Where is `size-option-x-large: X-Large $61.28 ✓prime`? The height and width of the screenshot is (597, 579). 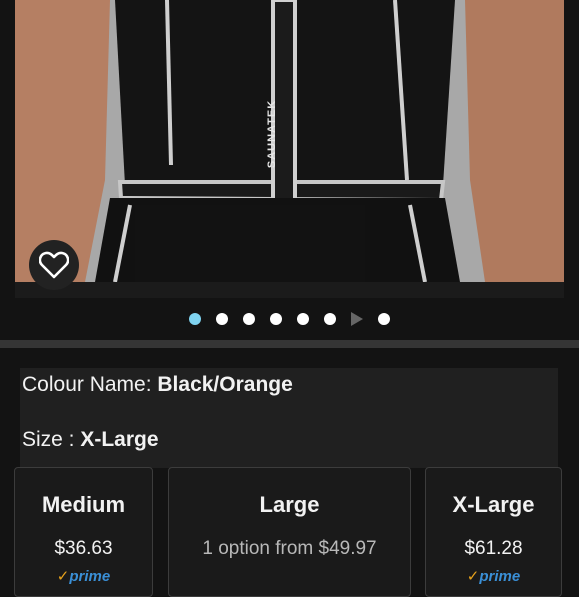 size-option-x-large: X-Large $61.28 ✓prime is located at coordinates (493, 532).